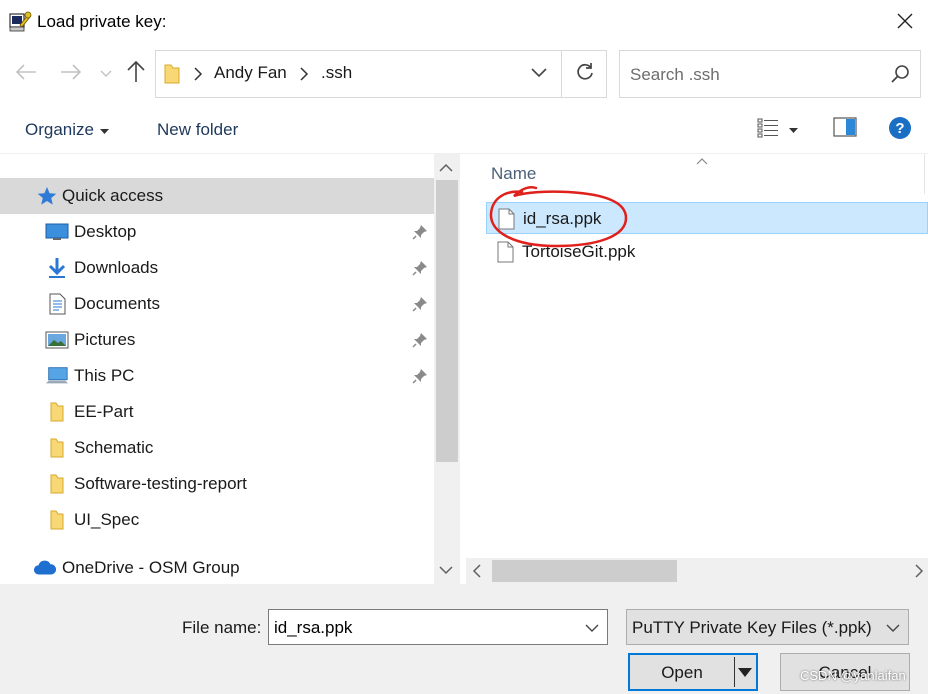 This screenshot has width=928, height=694. I want to click on organize-label: Organize, so click(59, 129).